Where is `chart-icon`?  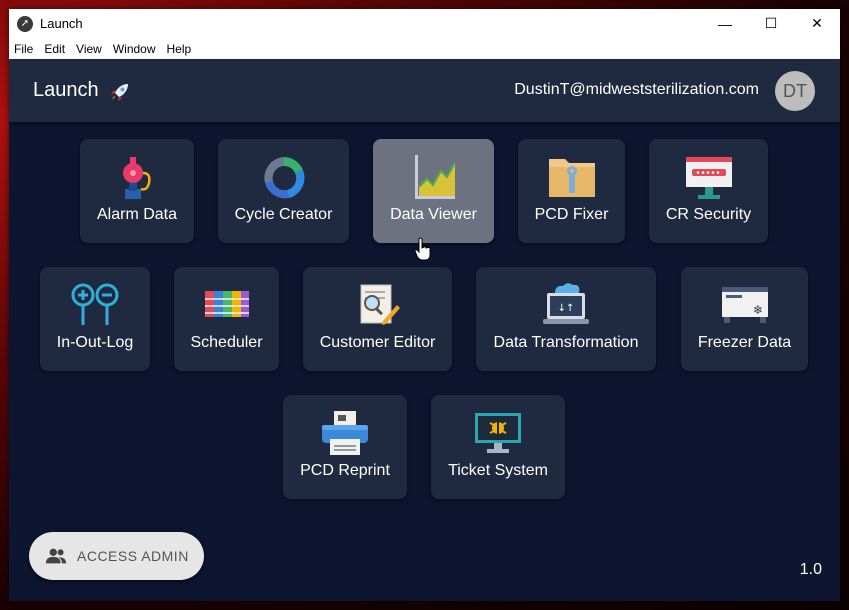 chart-icon is located at coordinates (435, 177).